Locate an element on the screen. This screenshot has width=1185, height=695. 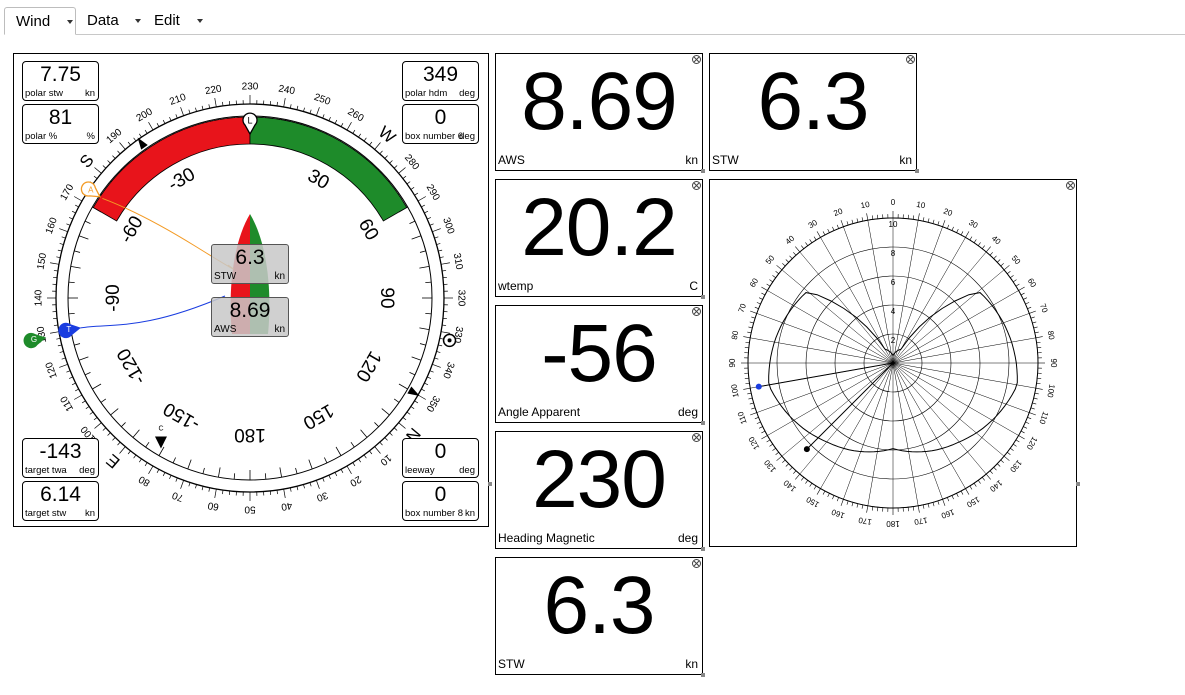
compass-cardinal-S: S is located at coordinates (87, 161).